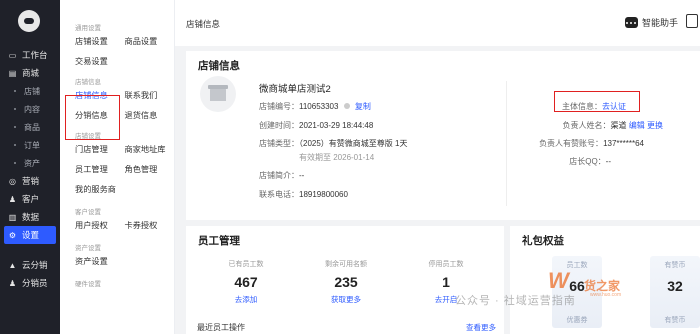 The width and height of the screenshot is (700, 334). Describe the element at coordinates (481, 327) in the screenshot. I see `view-more-link: 查看更多` at that location.